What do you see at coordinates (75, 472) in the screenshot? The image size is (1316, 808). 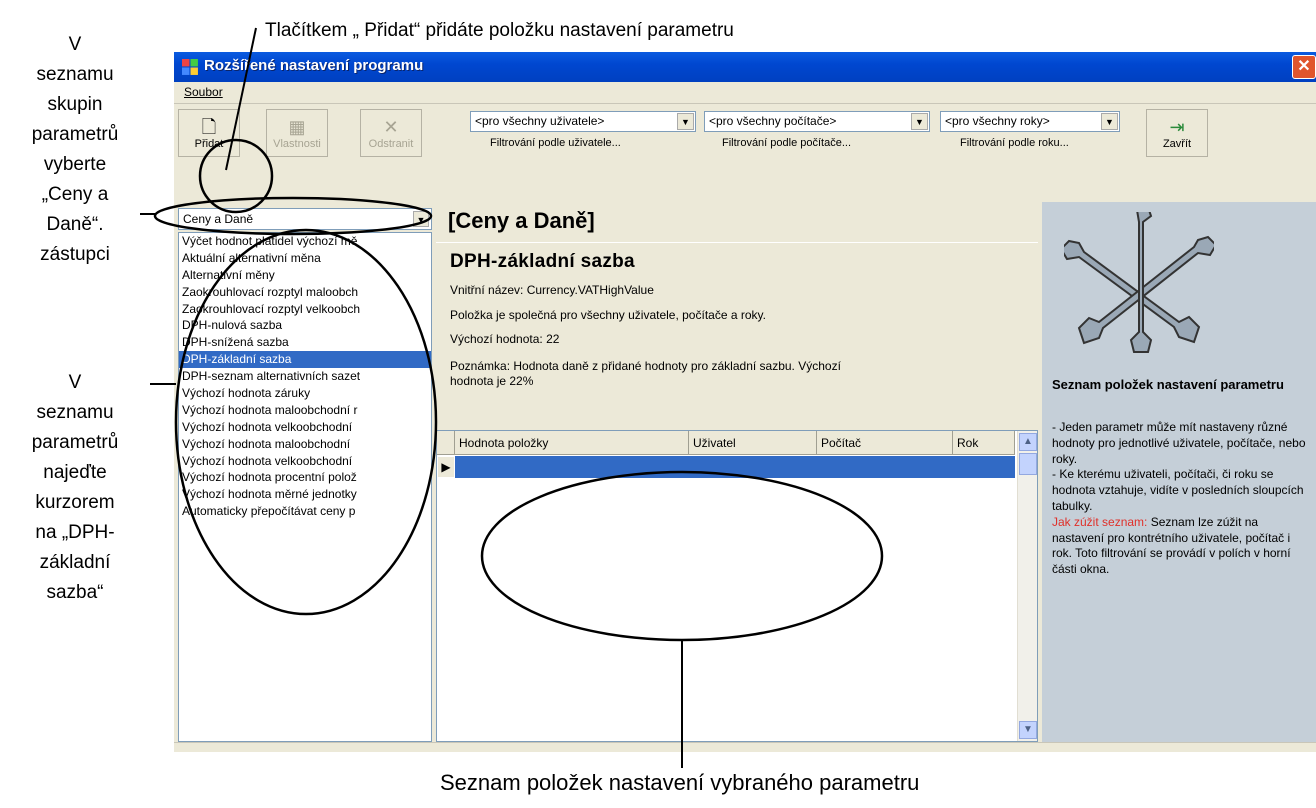 I see `annotation-left-param-line: najeďte` at bounding box center [75, 472].